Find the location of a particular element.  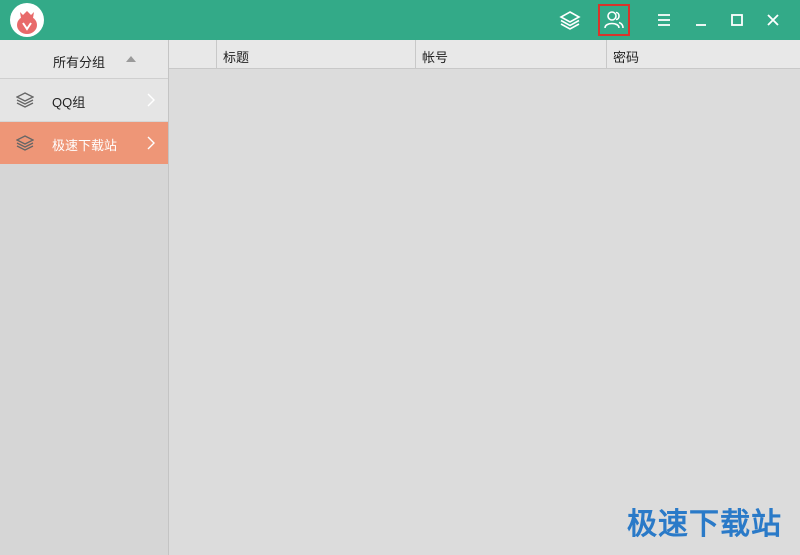

title-bar is located at coordinates (400, 20).